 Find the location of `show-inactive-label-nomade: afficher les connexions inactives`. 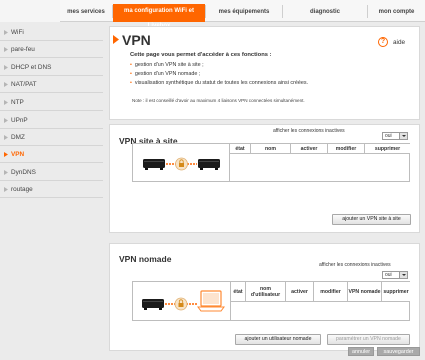

show-inactive-label-nomade: afficher les connexions inactives is located at coordinates (355, 265).